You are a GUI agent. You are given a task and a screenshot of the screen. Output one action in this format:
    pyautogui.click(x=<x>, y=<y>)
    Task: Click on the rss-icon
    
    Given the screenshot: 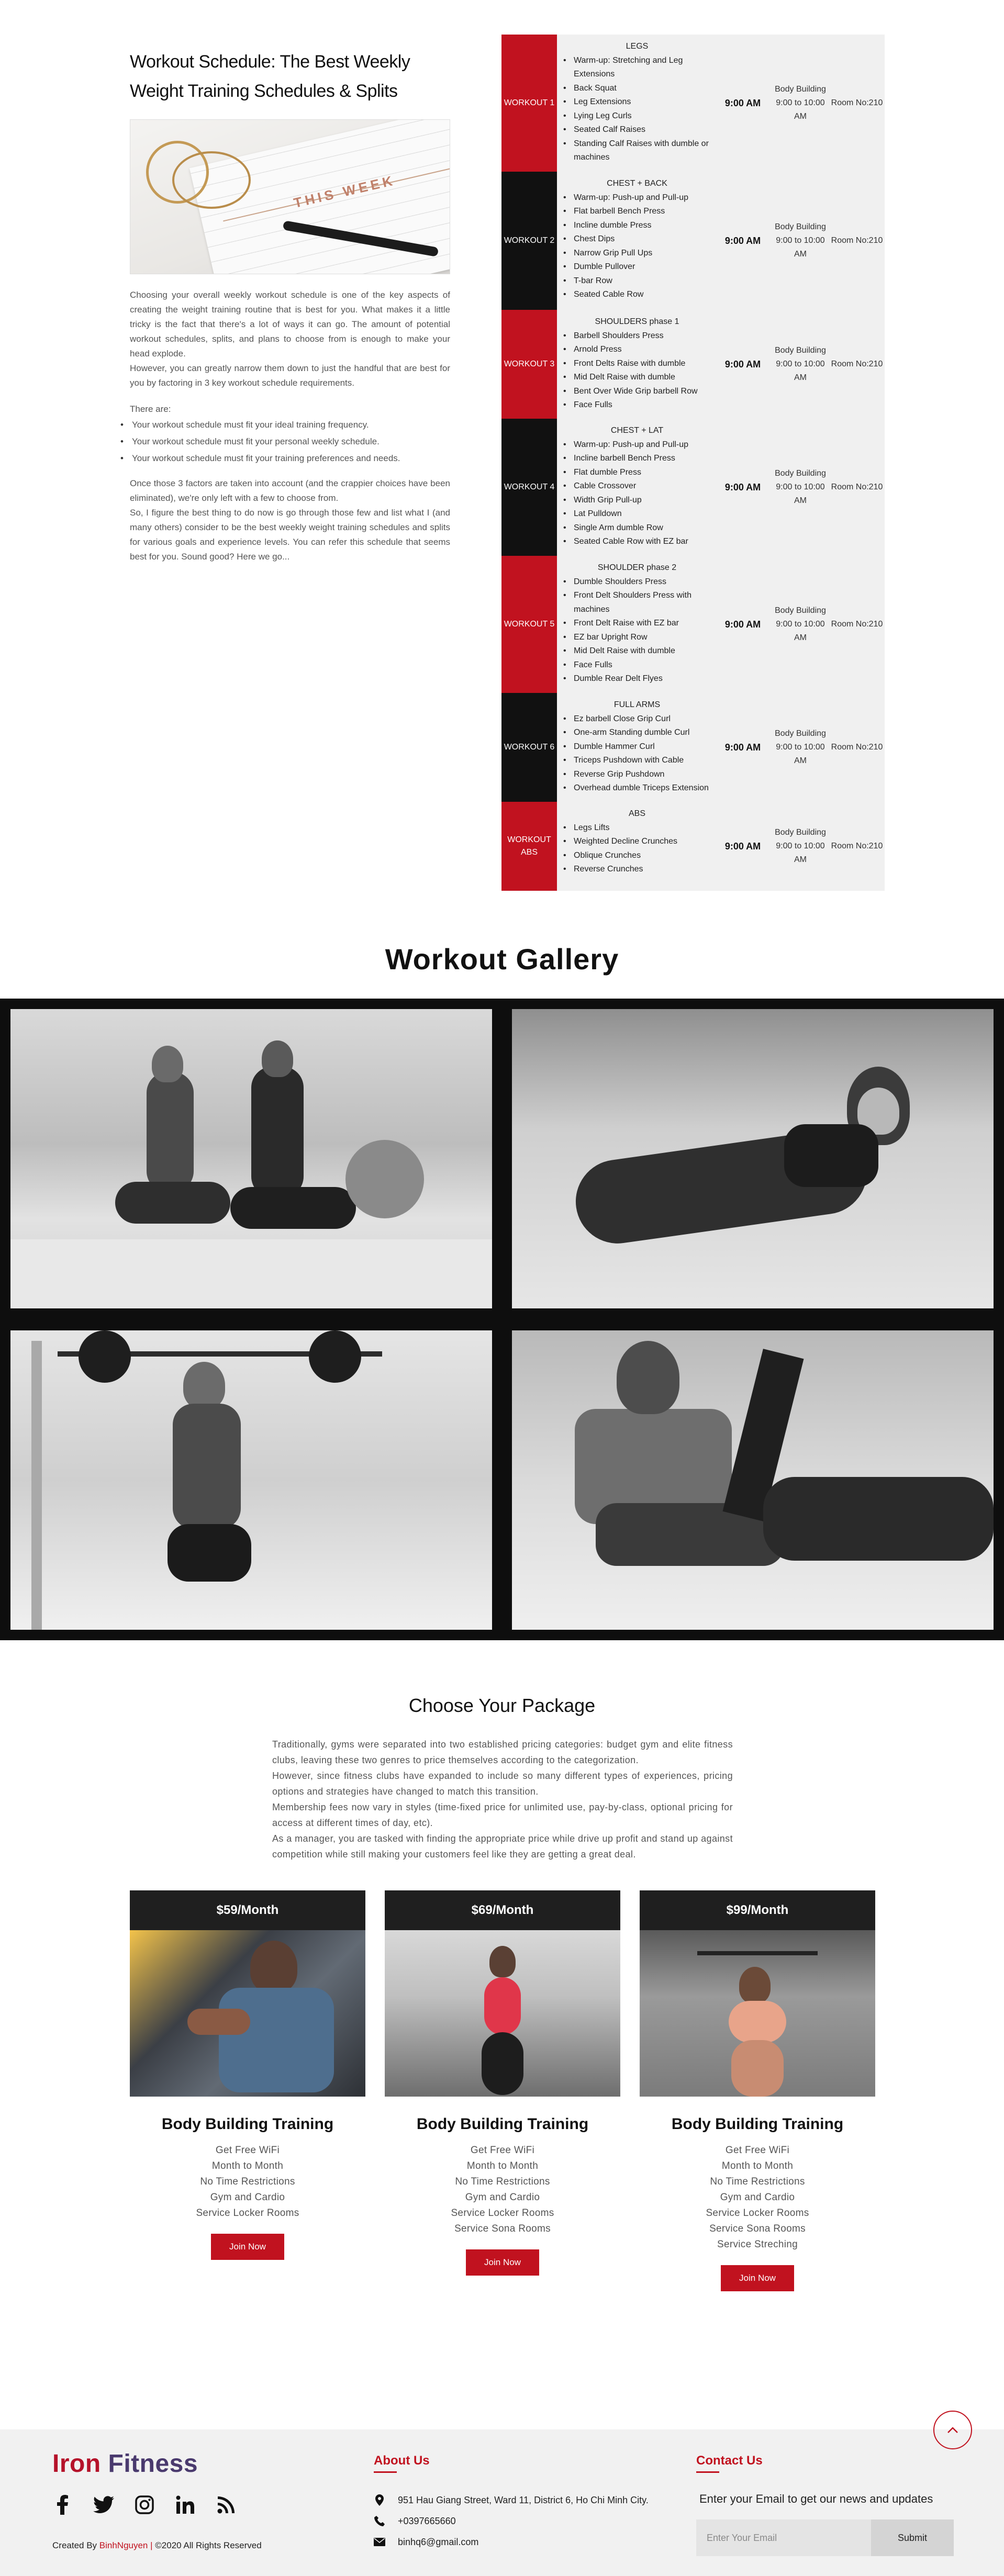 What is the action you would take?
    pyautogui.click(x=227, y=2504)
    